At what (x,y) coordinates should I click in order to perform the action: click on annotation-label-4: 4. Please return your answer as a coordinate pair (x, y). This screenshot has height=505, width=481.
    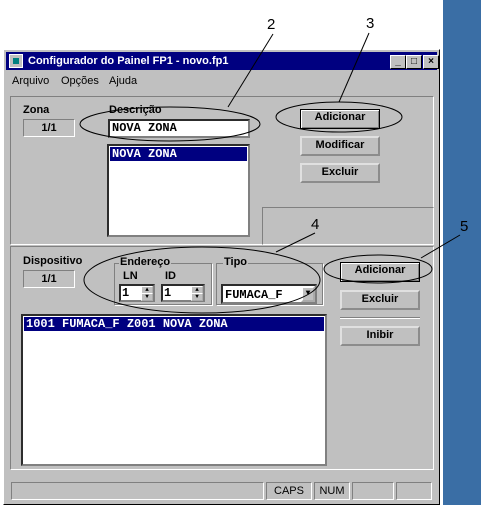
    Looking at the image, I should click on (315, 224).